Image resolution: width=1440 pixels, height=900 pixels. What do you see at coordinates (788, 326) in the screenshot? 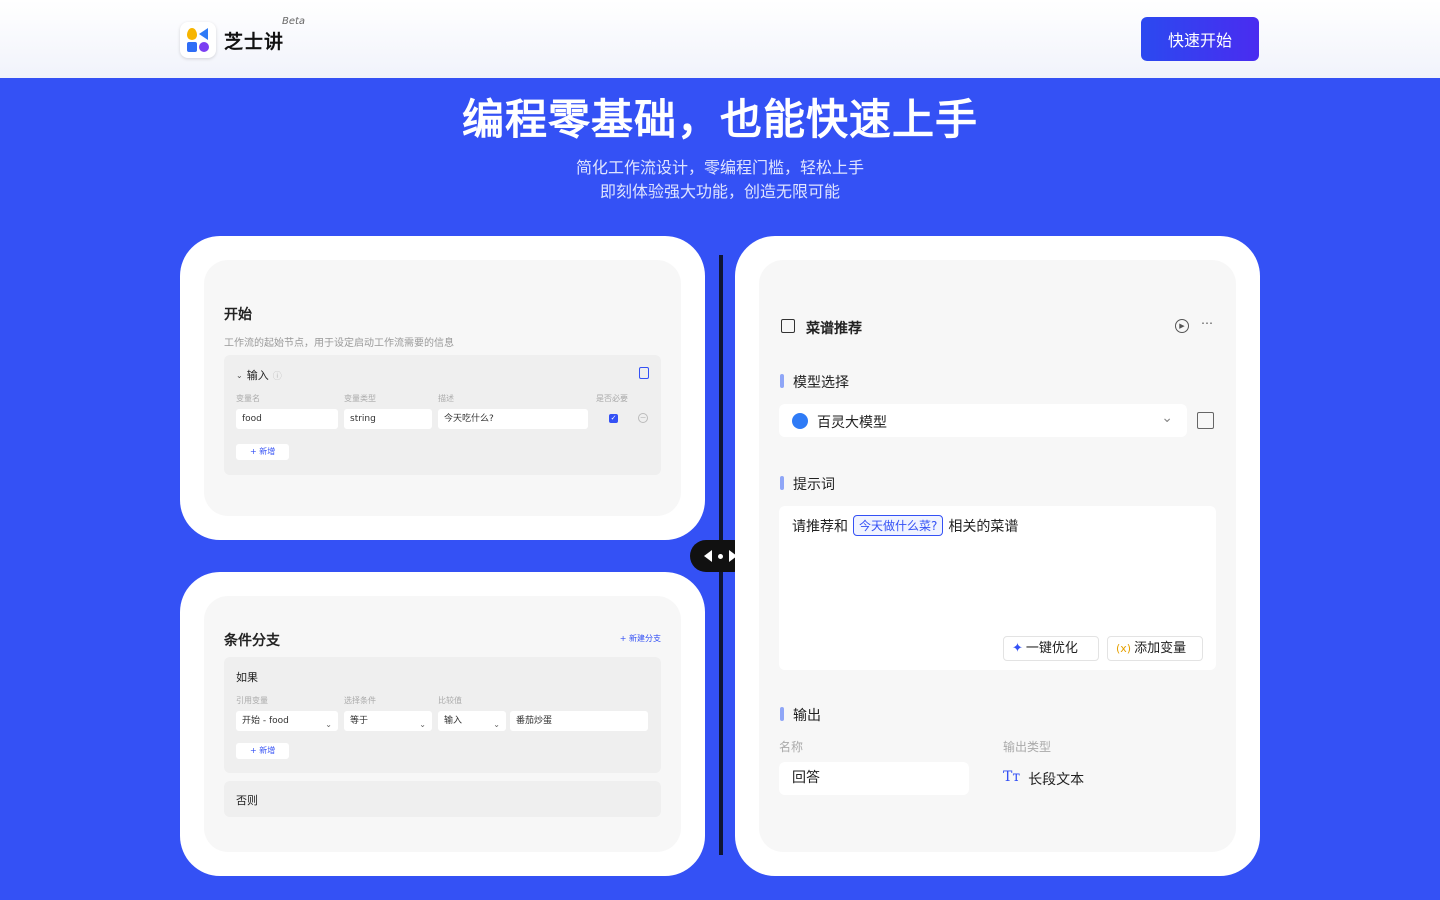
I see `cube-icon` at bounding box center [788, 326].